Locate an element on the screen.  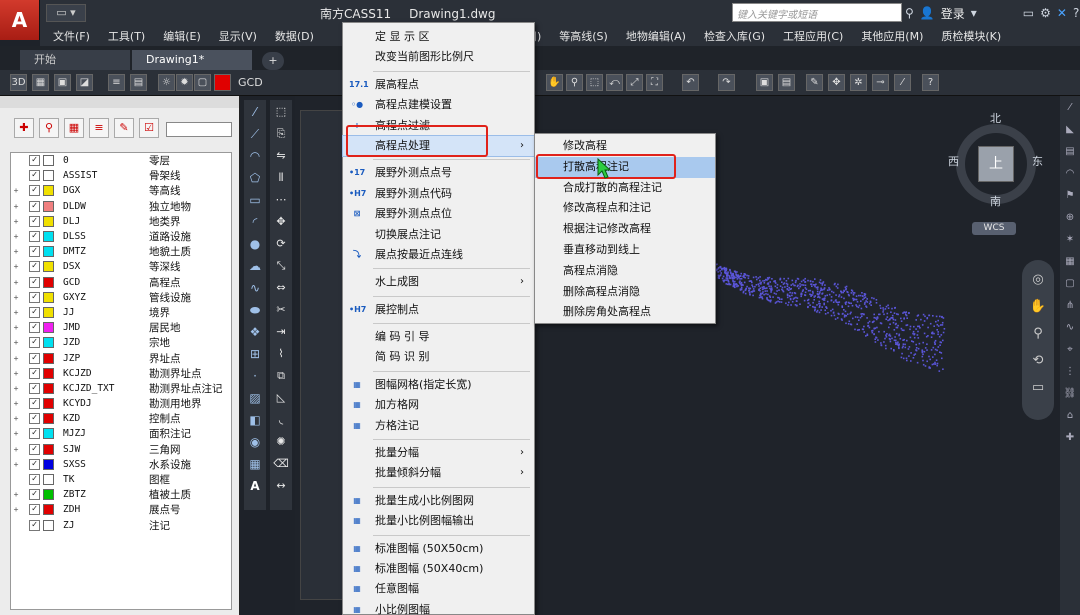
zoom-window-icon: ⬚ is located at coordinates (594, 82).